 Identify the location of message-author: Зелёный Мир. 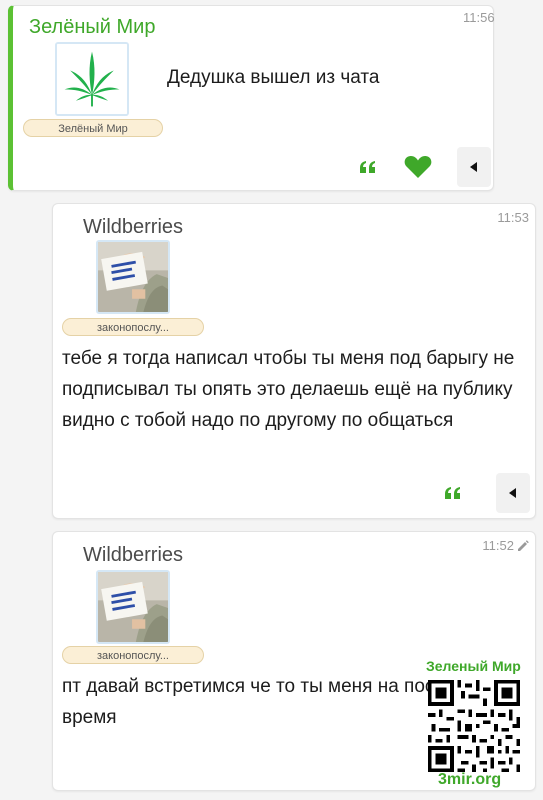
(92, 27).